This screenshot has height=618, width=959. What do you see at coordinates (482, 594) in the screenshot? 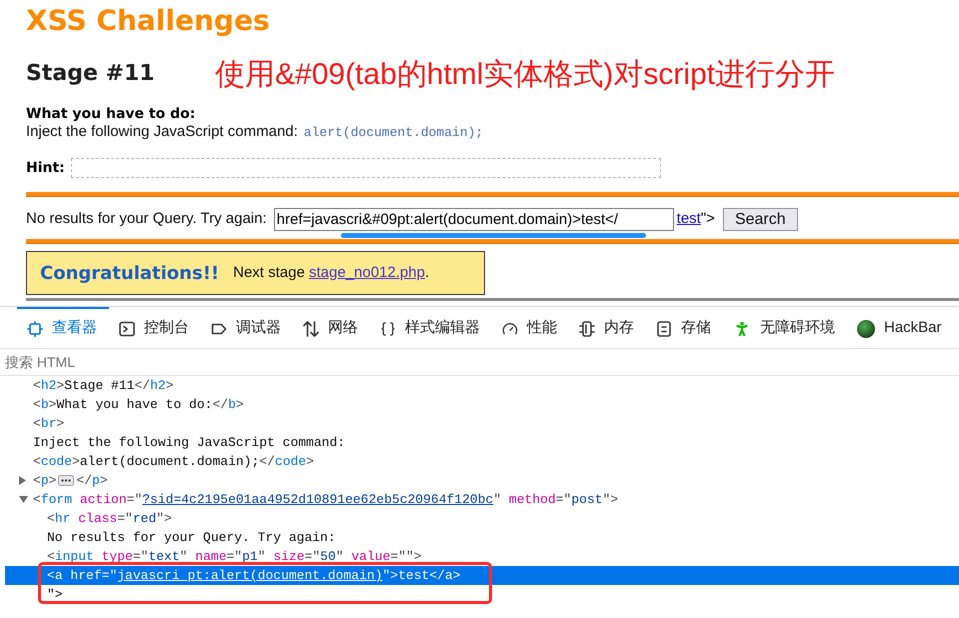
I see `markup-row: ">` at bounding box center [482, 594].